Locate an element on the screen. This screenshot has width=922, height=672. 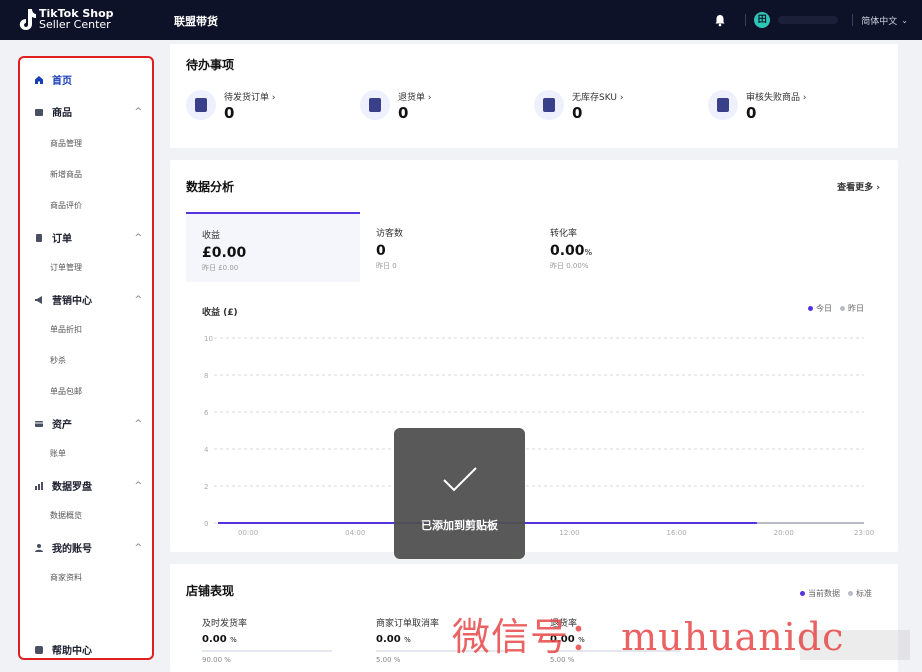
sidebar-group-data-compass: 数据罗盘 ^ is located at coordinates (88, 485).